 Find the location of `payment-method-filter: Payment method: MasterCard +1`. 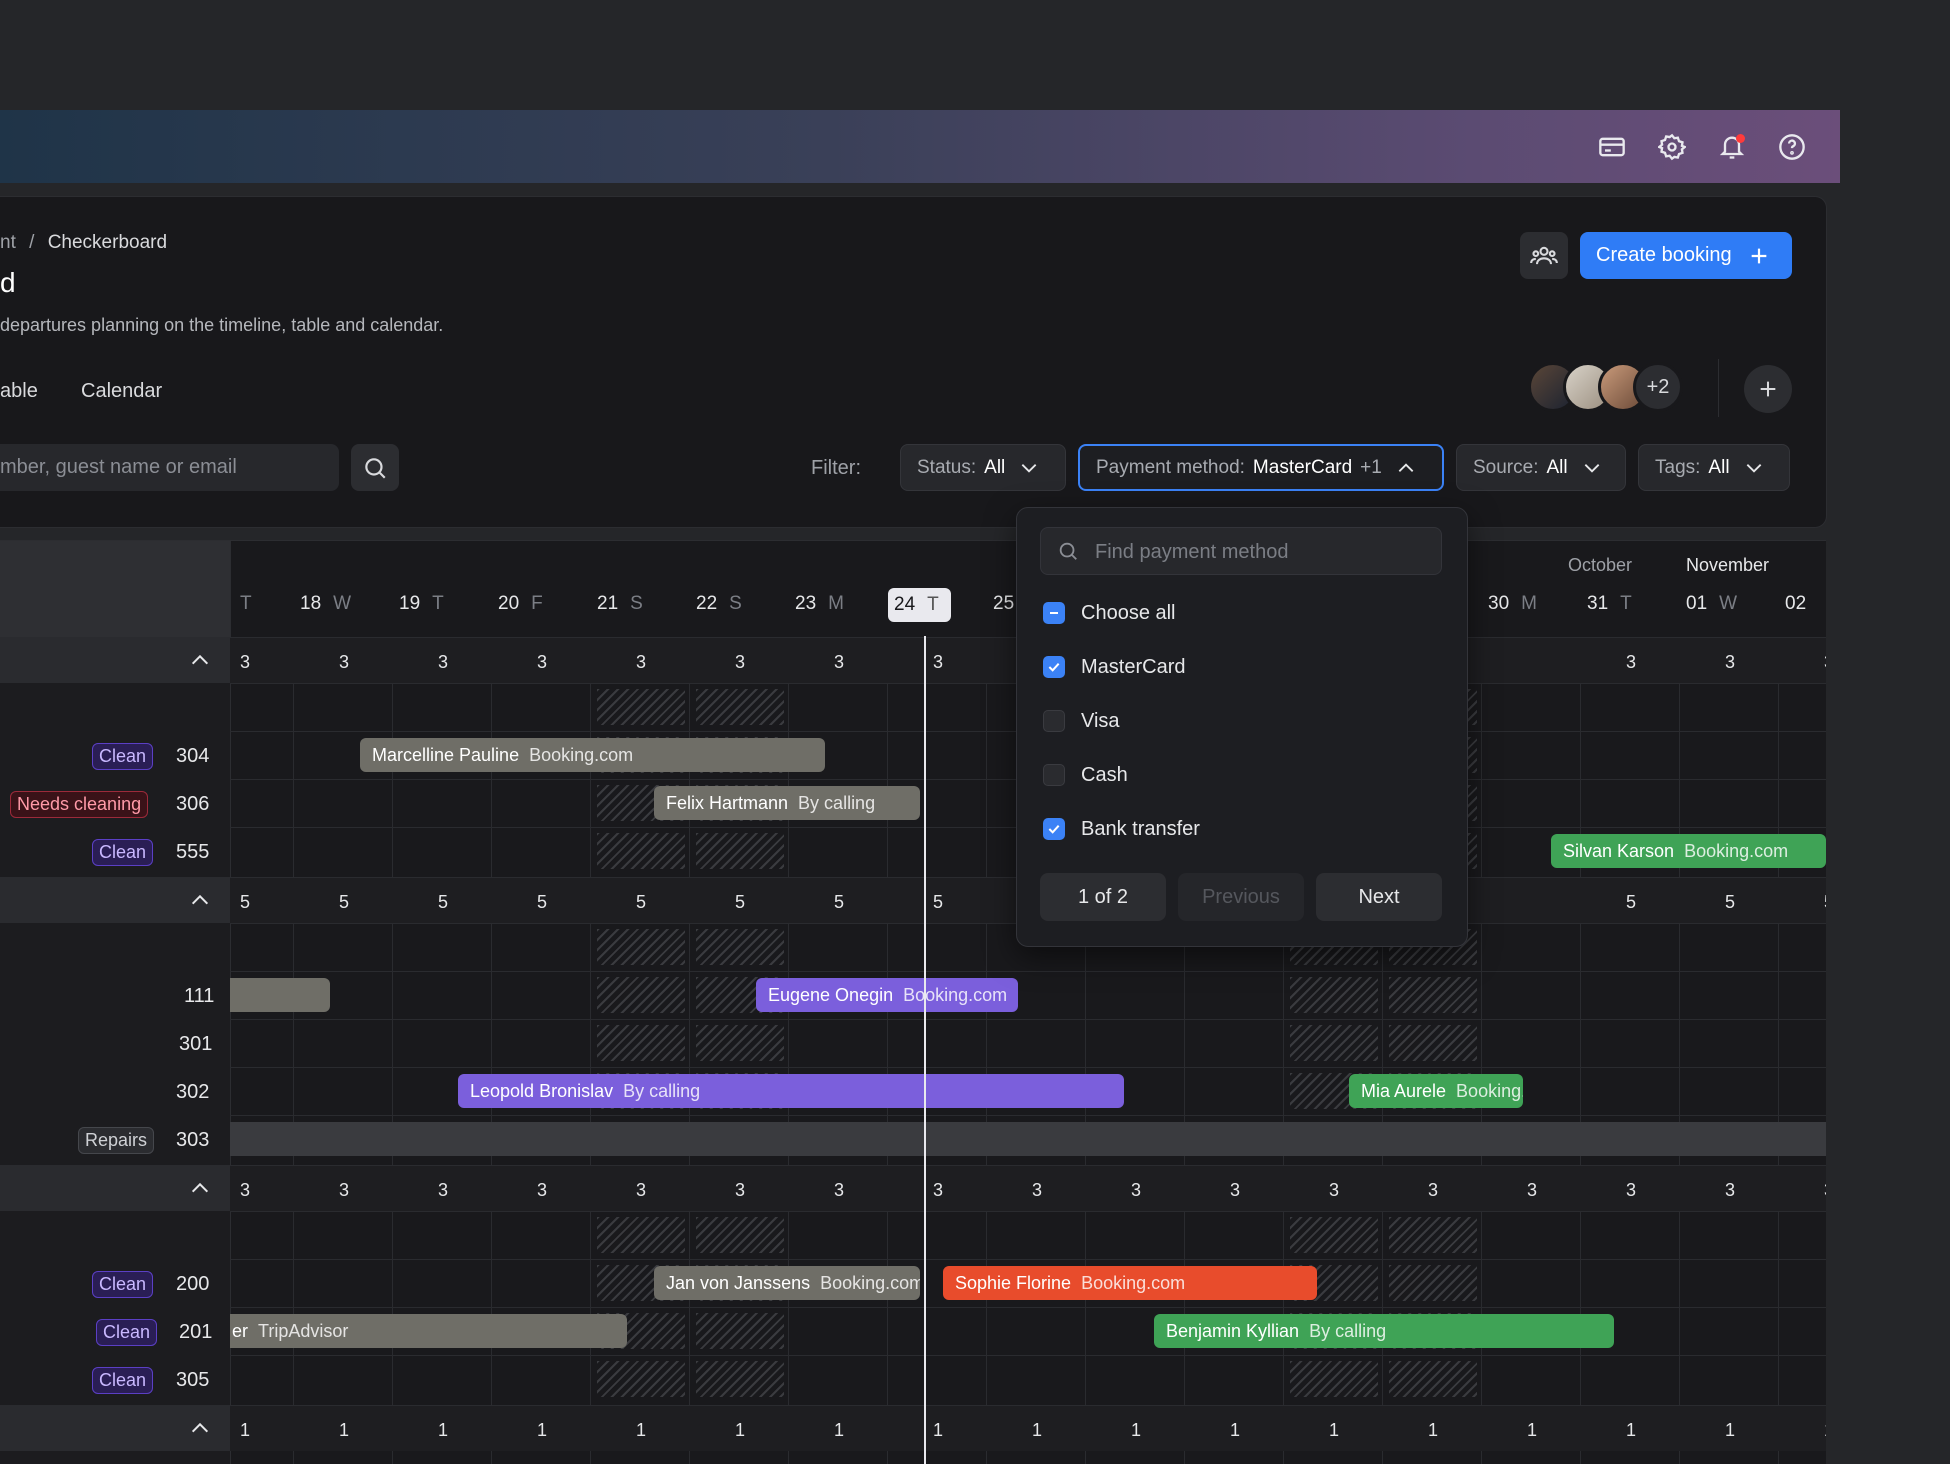

payment-method-filter: Payment method: MasterCard +1 is located at coordinates (1261, 467).